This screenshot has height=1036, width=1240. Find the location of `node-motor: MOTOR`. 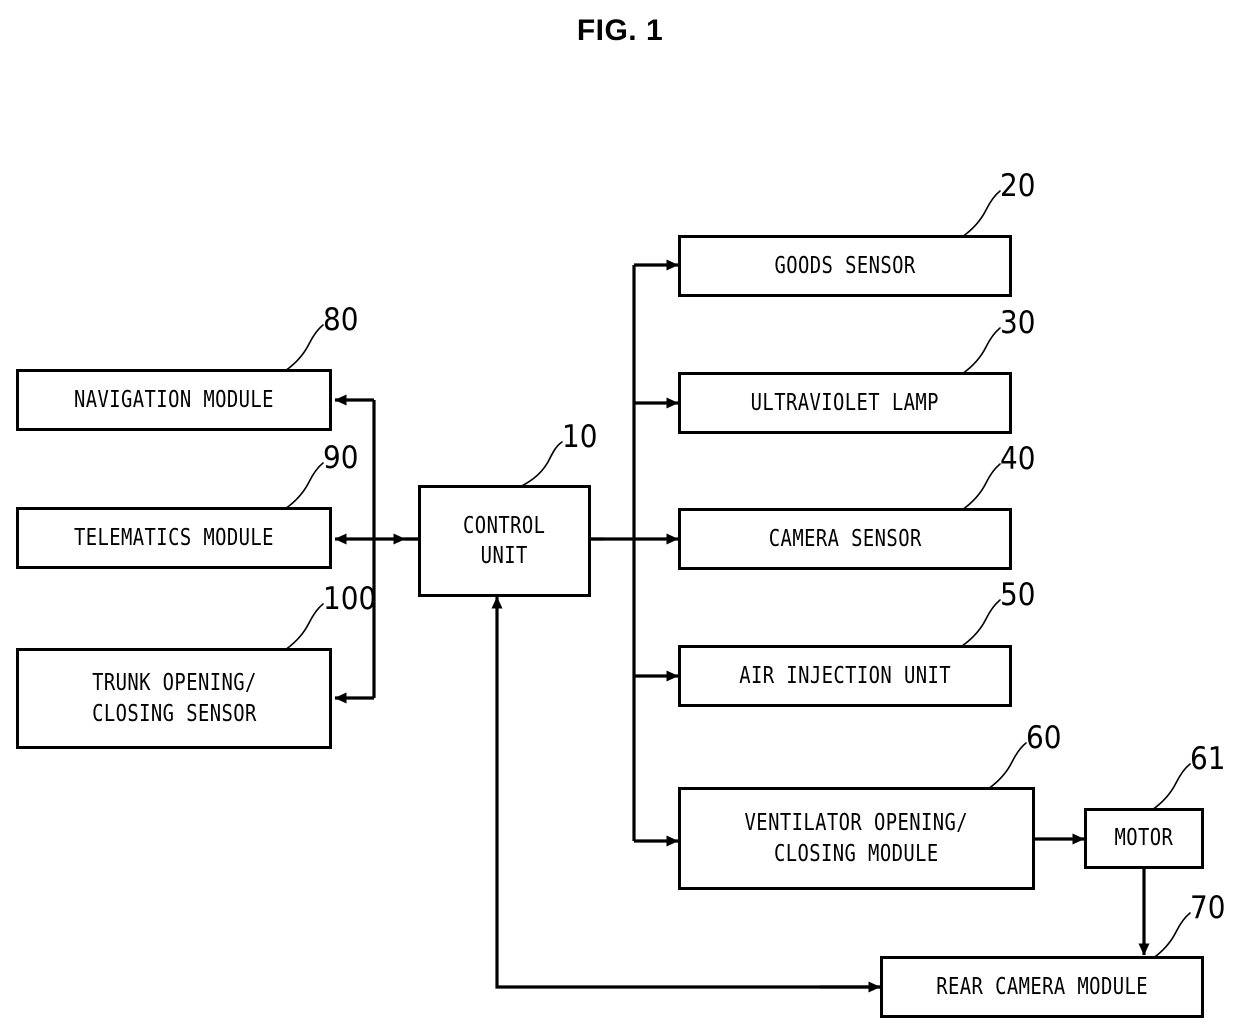

node-motor: MOTOR is located at coordinates (1144, 838).